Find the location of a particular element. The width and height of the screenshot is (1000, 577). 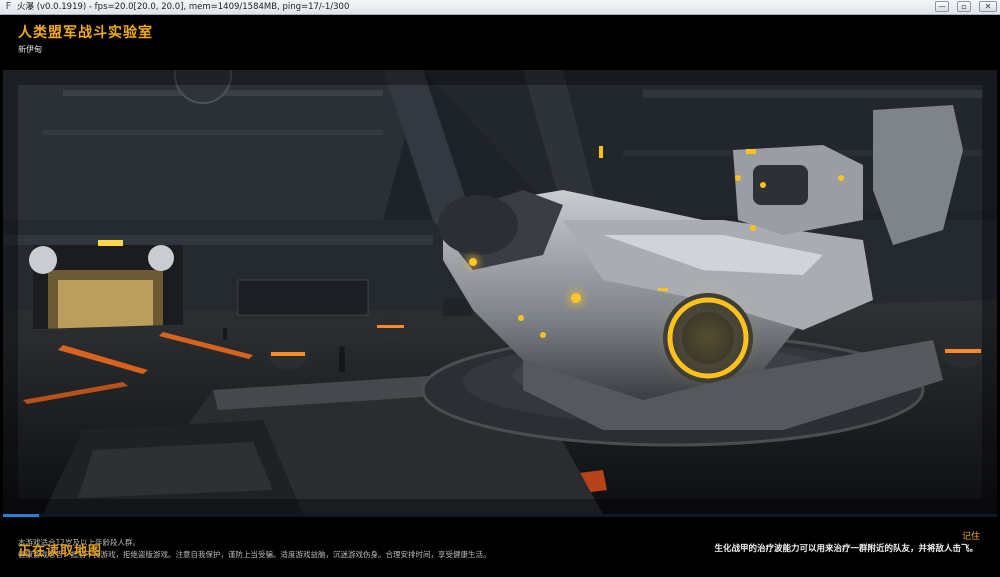

tip-text: 生化战甲的治疗波能力可以用来治疗一群附近的队友，并将敌人击飞。 is located at coordinates (846, 549).